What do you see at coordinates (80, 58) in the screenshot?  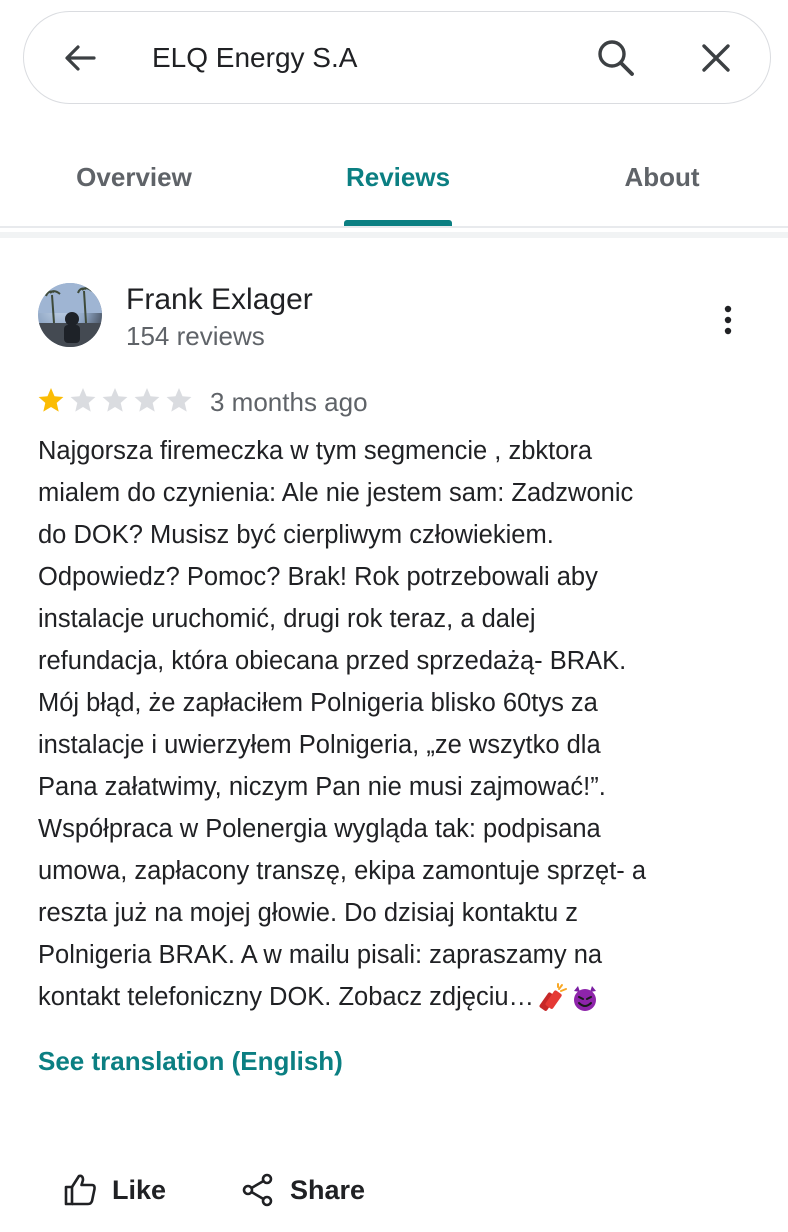 I see `arrow-back-icon` at bounding box center [80, 58].